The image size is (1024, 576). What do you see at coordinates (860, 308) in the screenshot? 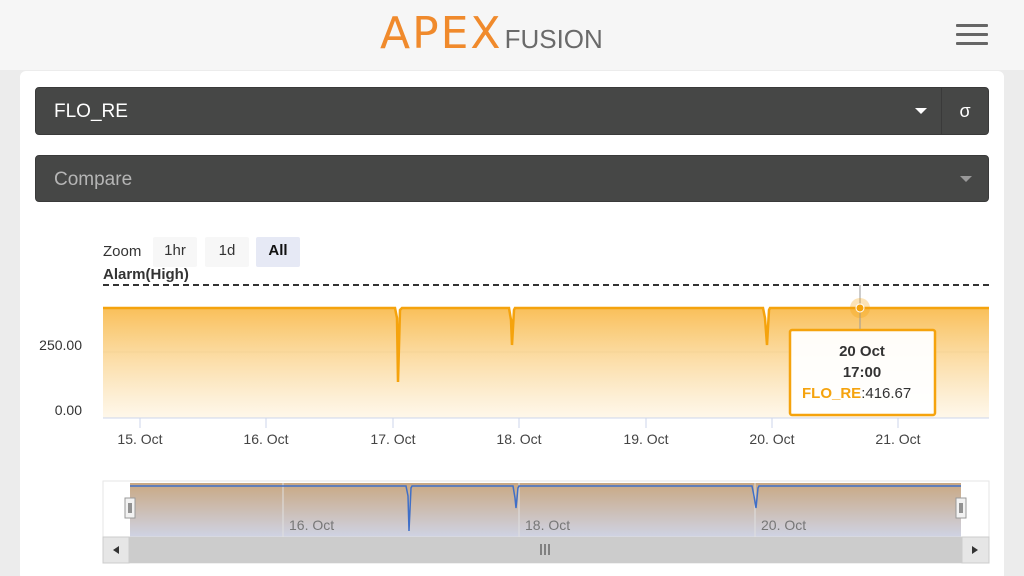
I see `hover-point` at bounding box center [860, 308].